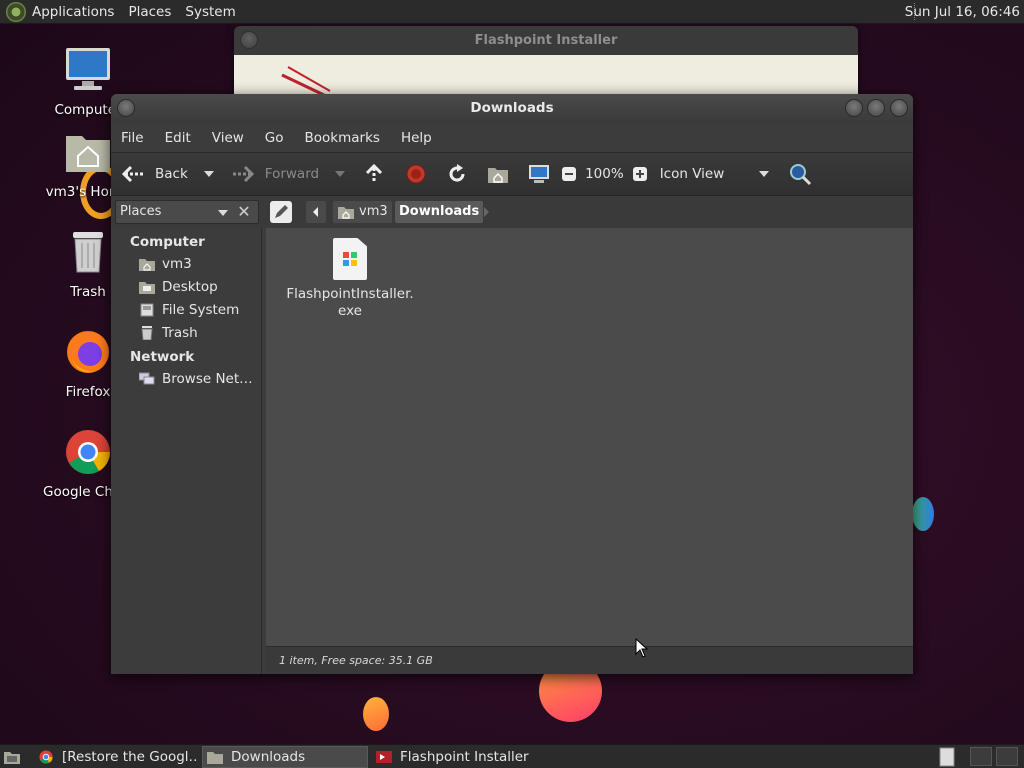 The width and height of the screenshot is (1024, 768). I want to click on back-arrow-icon, so click(132, 174).